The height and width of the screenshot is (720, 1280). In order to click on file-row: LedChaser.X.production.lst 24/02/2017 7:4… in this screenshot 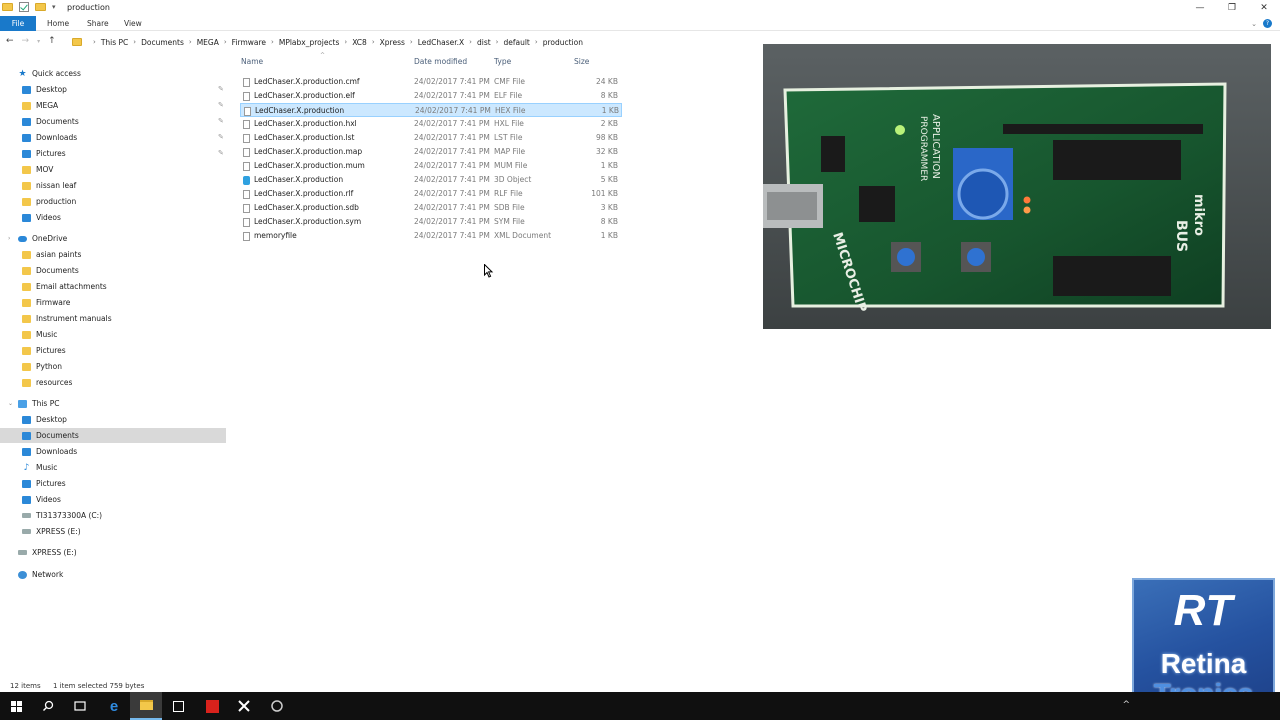, I will do `click(431, 138)`.